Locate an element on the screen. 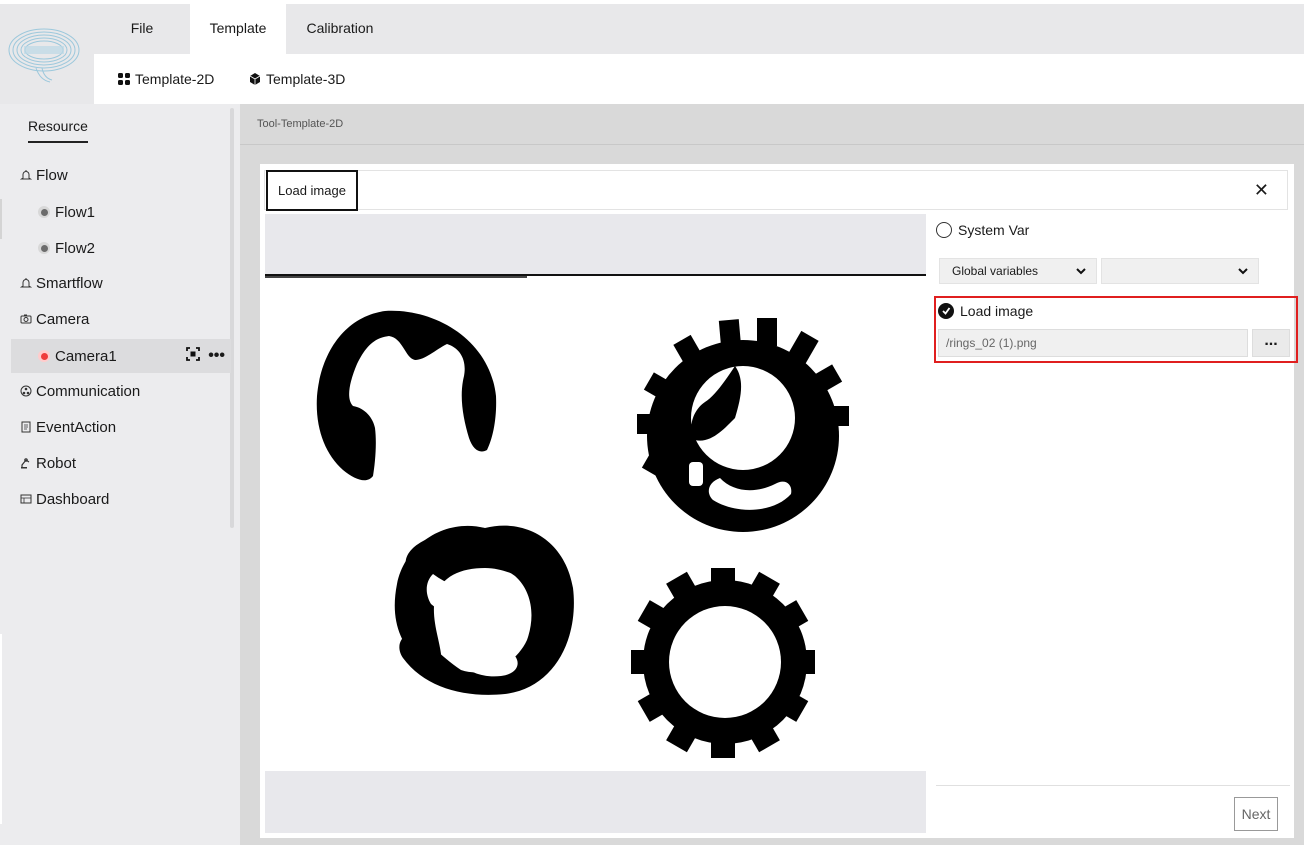 Image resolution: width=1304 pixels, height=845 pixels. menu-tab-file: File is located at coordinates (142, 29).